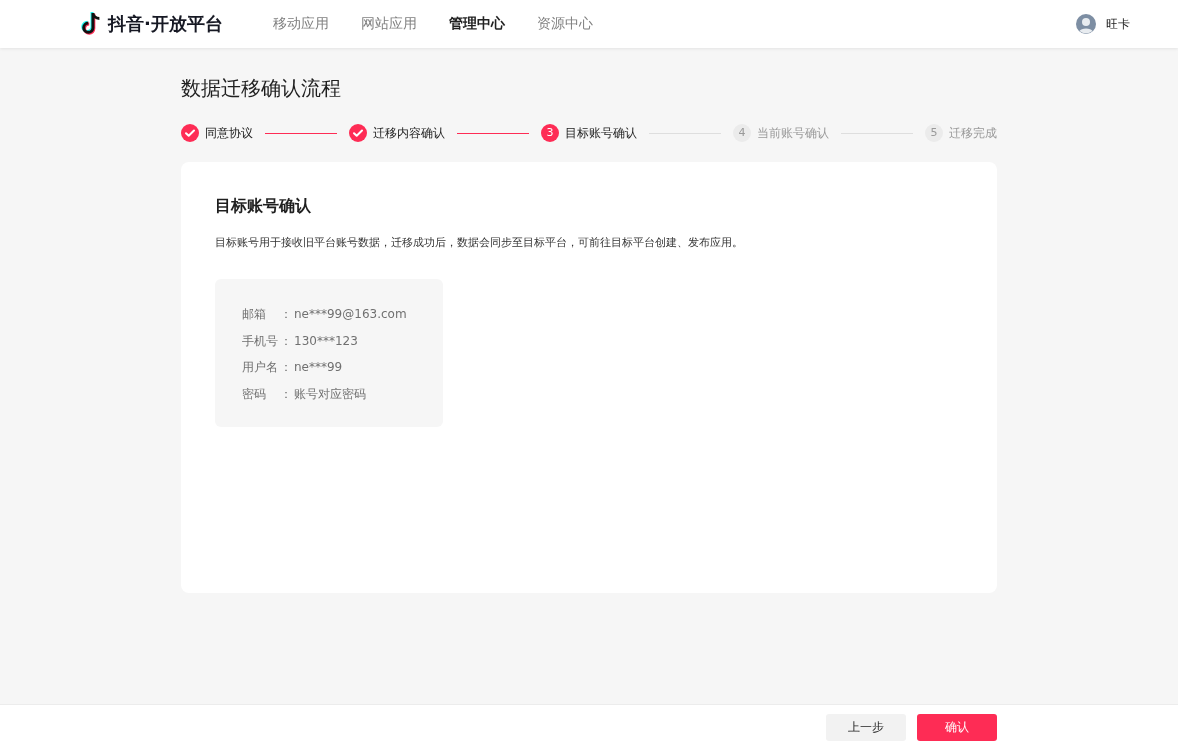  I want to click on field-label: 手机号, so click(260, 340).